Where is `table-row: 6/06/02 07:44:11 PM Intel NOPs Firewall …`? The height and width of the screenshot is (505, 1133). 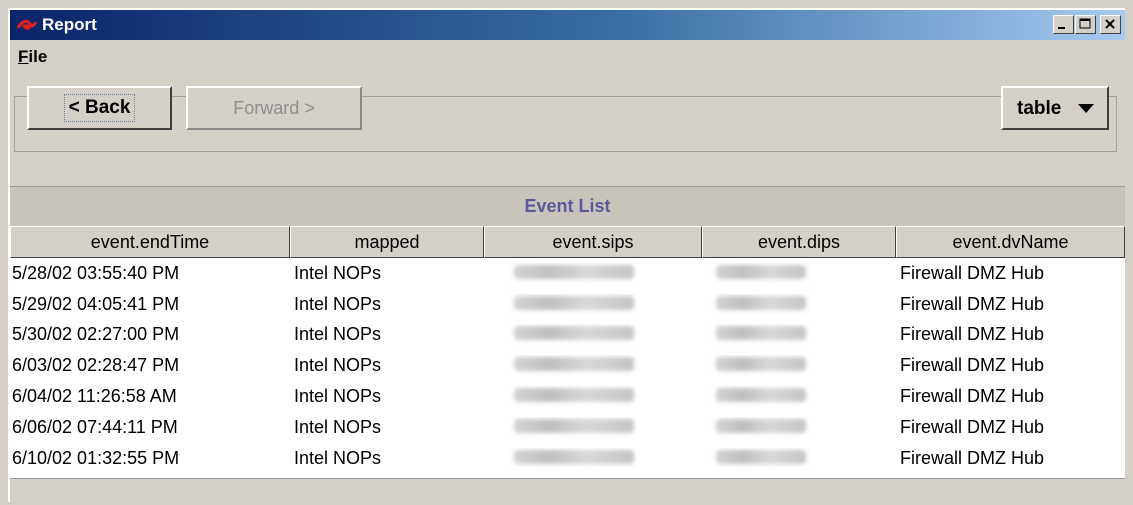 table-row: 6/06/02 07:44:11 PM Intel NOPs Firewall … is located at coordinates (567, 427).